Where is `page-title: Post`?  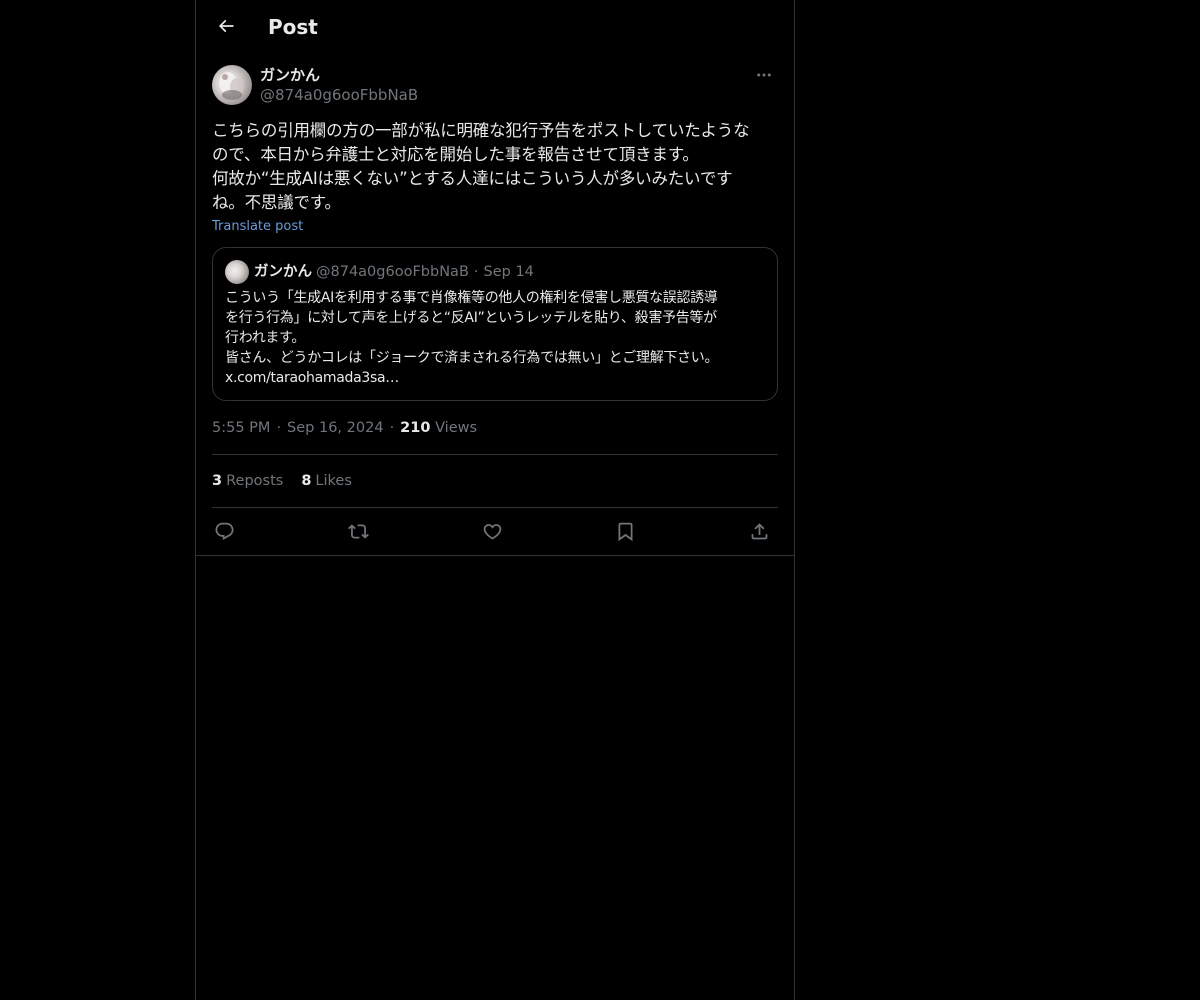
page-title: Post is located at coordinates (293, 27).